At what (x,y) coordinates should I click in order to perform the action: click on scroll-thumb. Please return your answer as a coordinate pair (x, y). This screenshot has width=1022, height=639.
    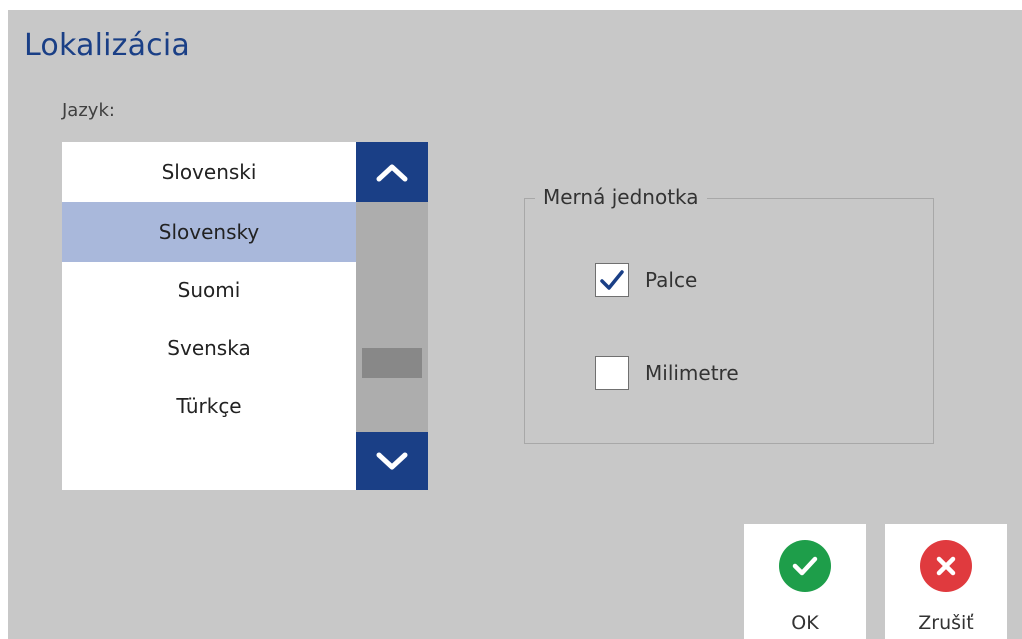
    Looking at the image, I should click on (392, 363).